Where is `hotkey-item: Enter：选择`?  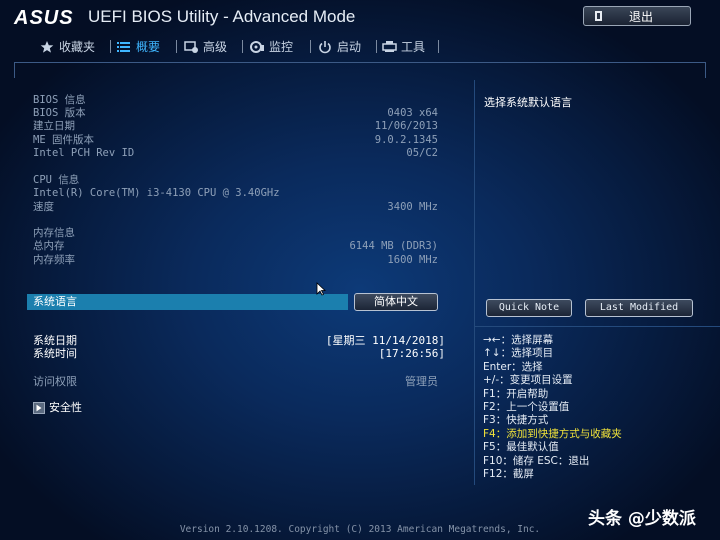 hotkey-item: Enter：选择 is located at coordinates (513, 366).